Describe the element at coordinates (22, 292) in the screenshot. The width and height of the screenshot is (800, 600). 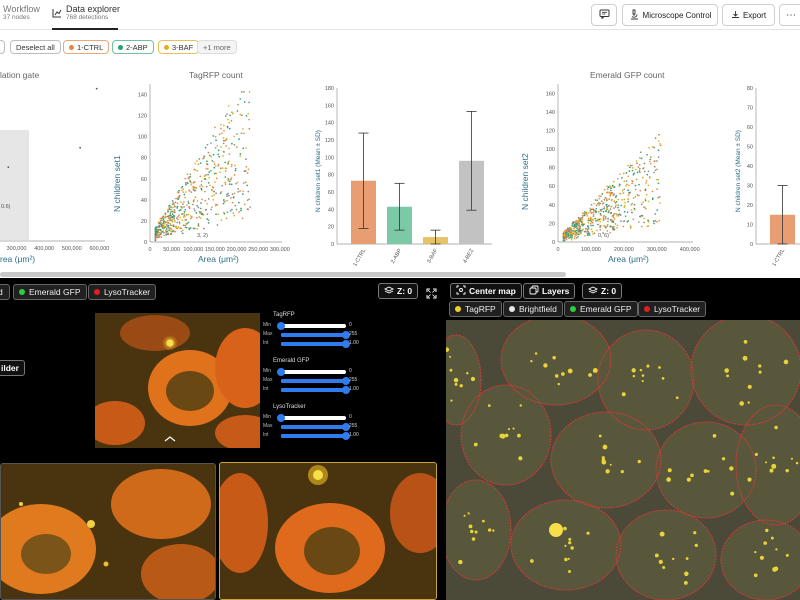
I see `emerald-dot-icon` at that location.